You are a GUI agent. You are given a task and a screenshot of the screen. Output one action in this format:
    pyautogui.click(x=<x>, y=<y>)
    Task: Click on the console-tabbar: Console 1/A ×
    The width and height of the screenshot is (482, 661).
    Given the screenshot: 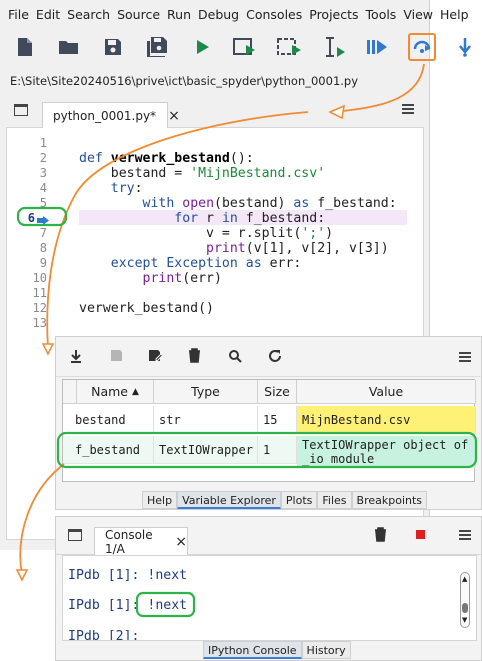 What is the action you would take?
    pyautogui.click(x=269, y=536)
    